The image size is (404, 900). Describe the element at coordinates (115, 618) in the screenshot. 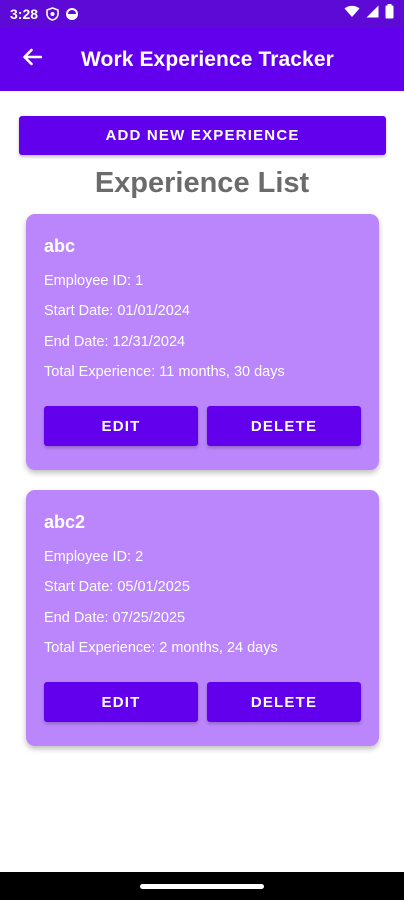

I see `end-date: End Date: 07/25/2025` at that location.